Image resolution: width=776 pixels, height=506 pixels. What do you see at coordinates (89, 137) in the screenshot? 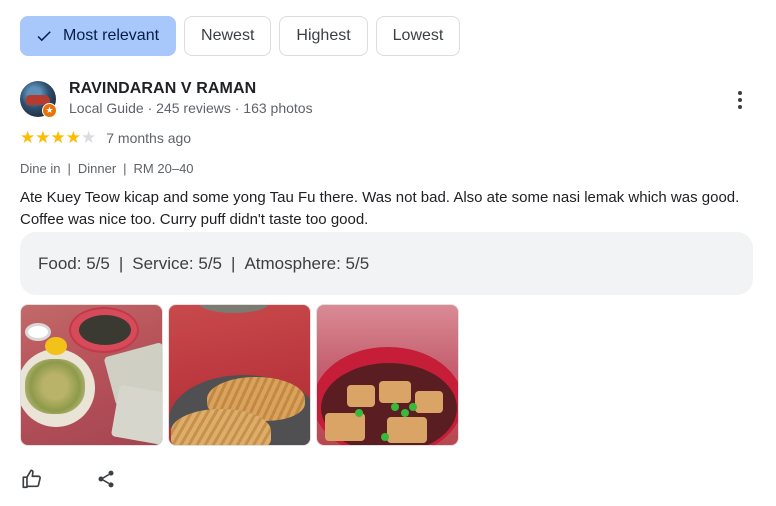
I see `star-empty-icon: ★` at bounding box center [89, 137].